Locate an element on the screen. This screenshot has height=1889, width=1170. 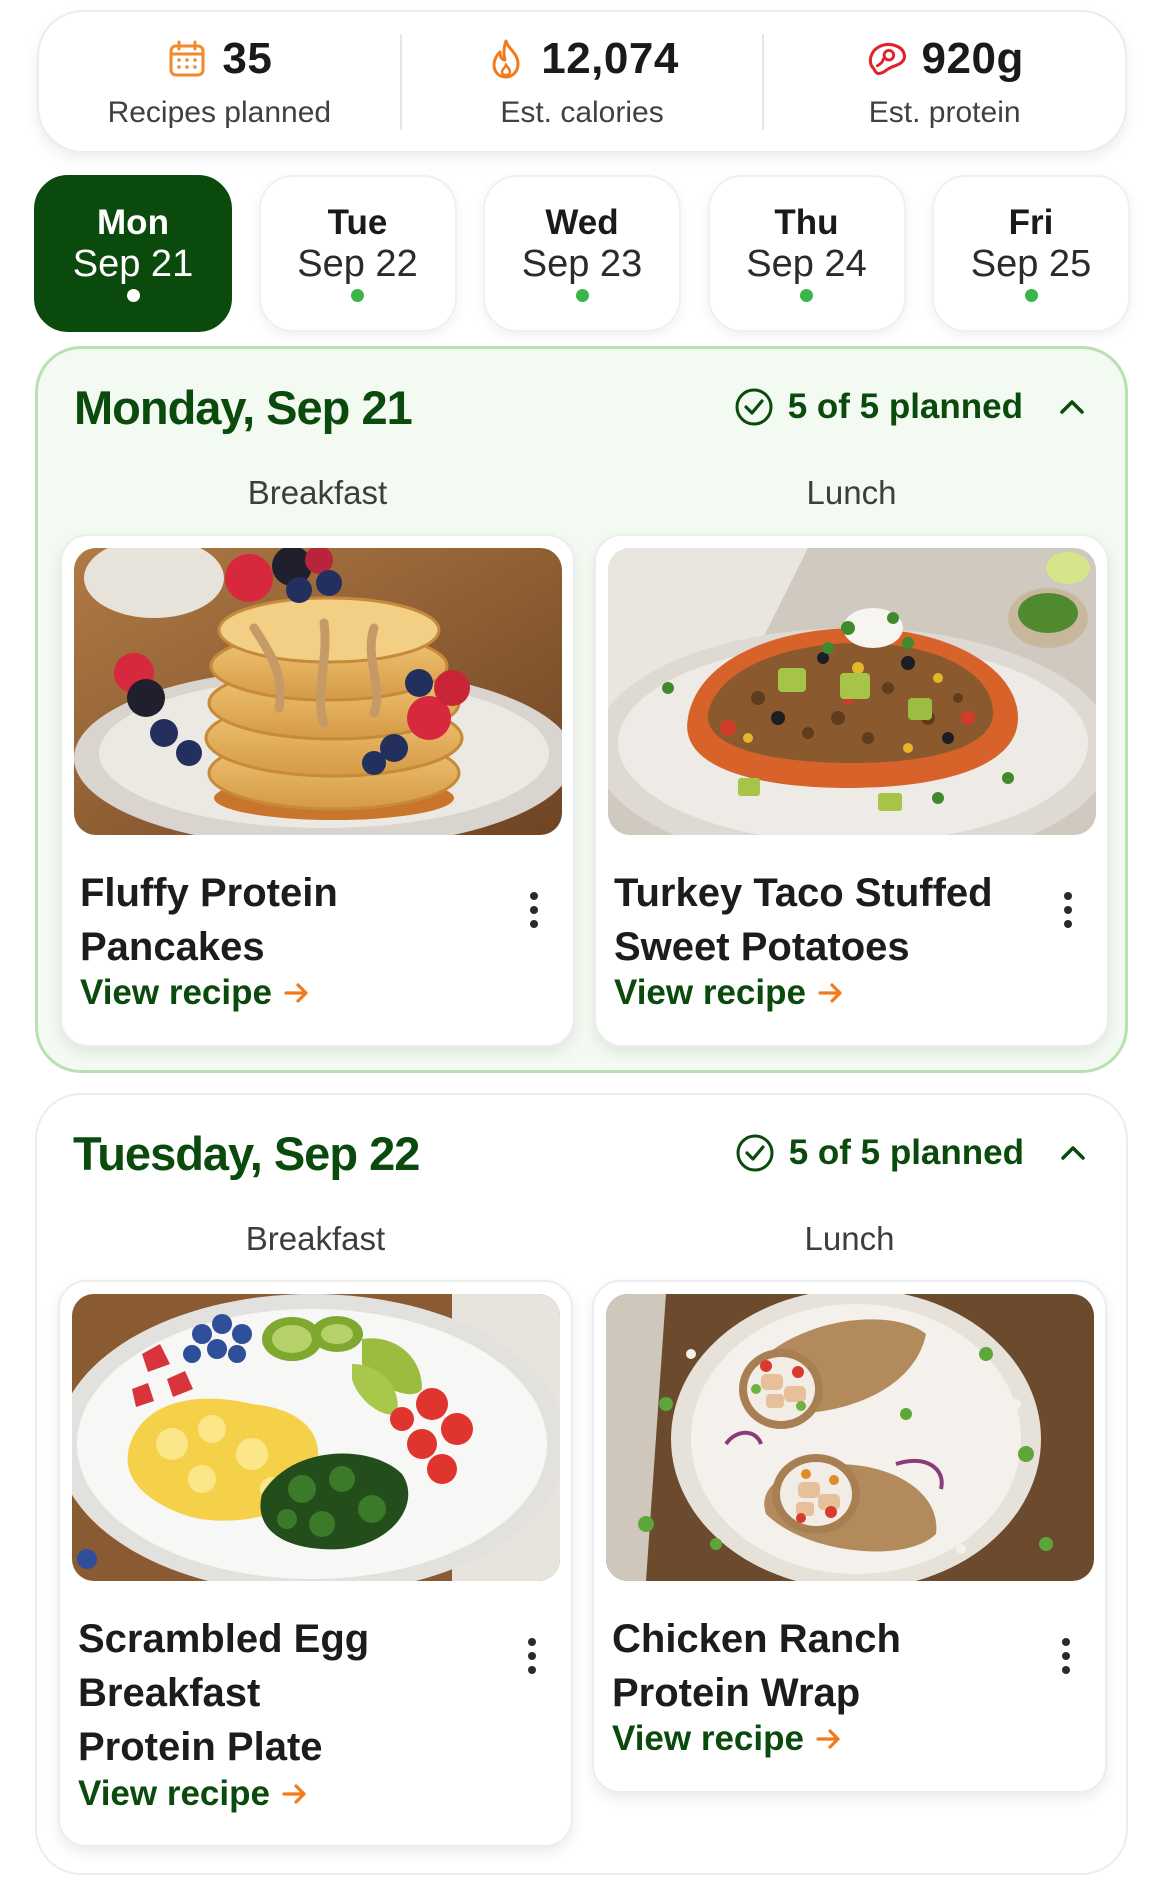
recipe-card: Chicken Ranch Protein Wrap View recipe is located at coordinates (849, 1536).